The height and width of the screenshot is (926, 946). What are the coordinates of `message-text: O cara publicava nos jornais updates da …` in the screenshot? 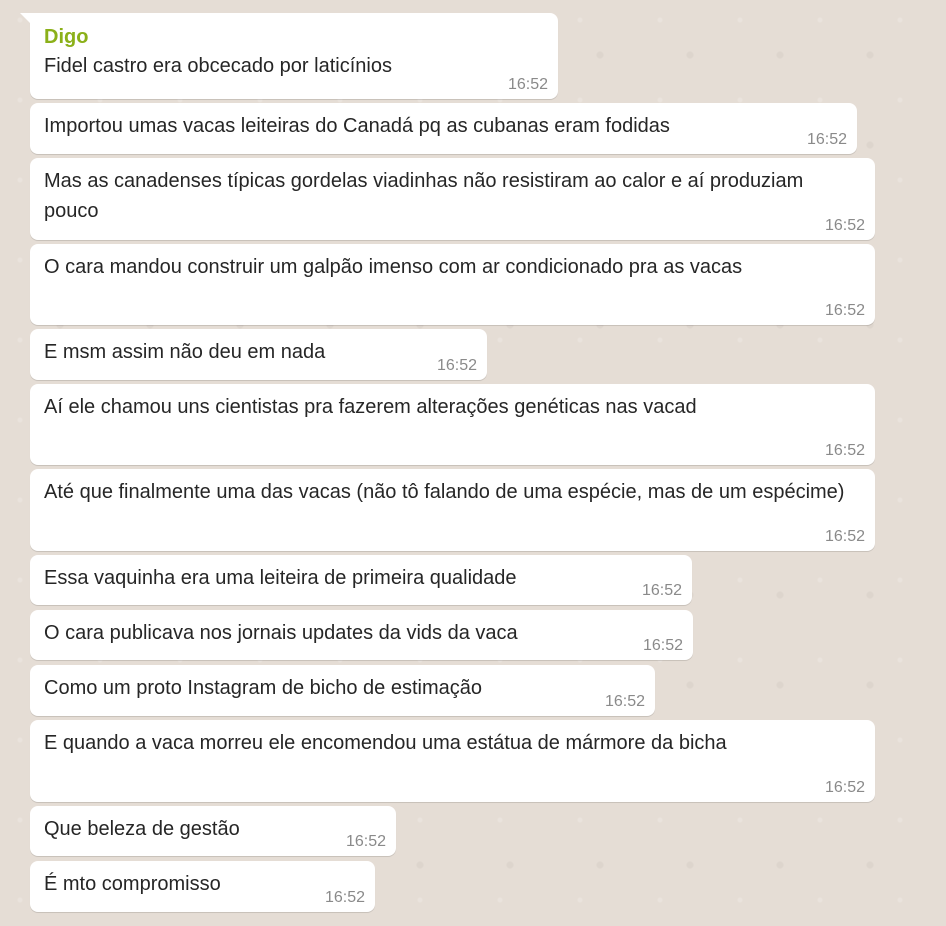 It's located at (281, 633).